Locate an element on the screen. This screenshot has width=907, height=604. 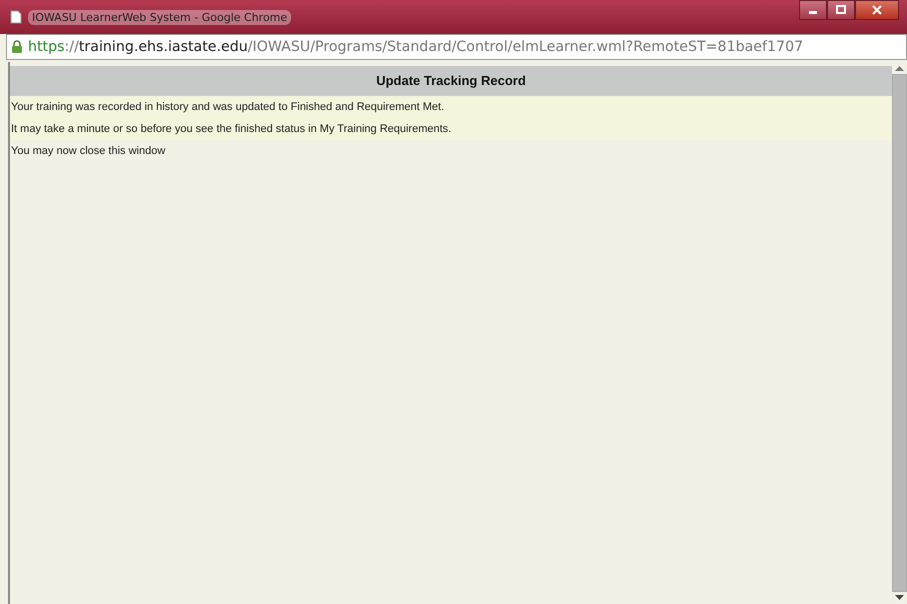
message-text: It may take a minute or so before you see the finished status in My Training Requirements. is located at coordinates (451, 129).